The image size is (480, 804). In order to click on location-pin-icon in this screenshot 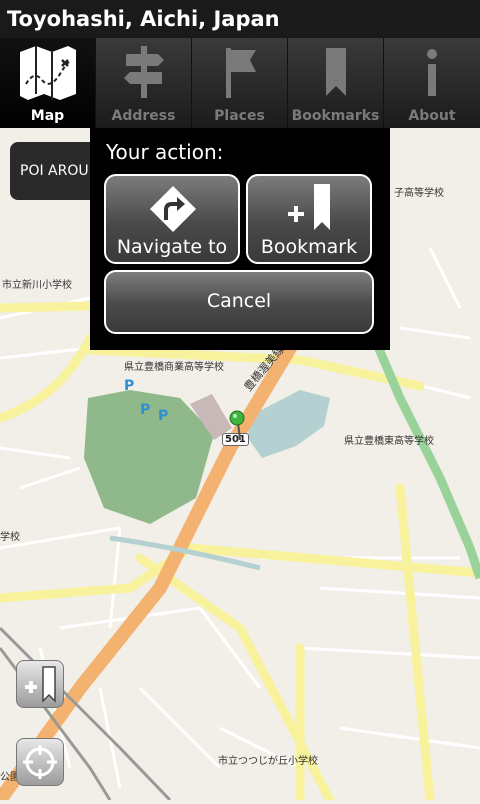, I will do `click(238, 427)`.